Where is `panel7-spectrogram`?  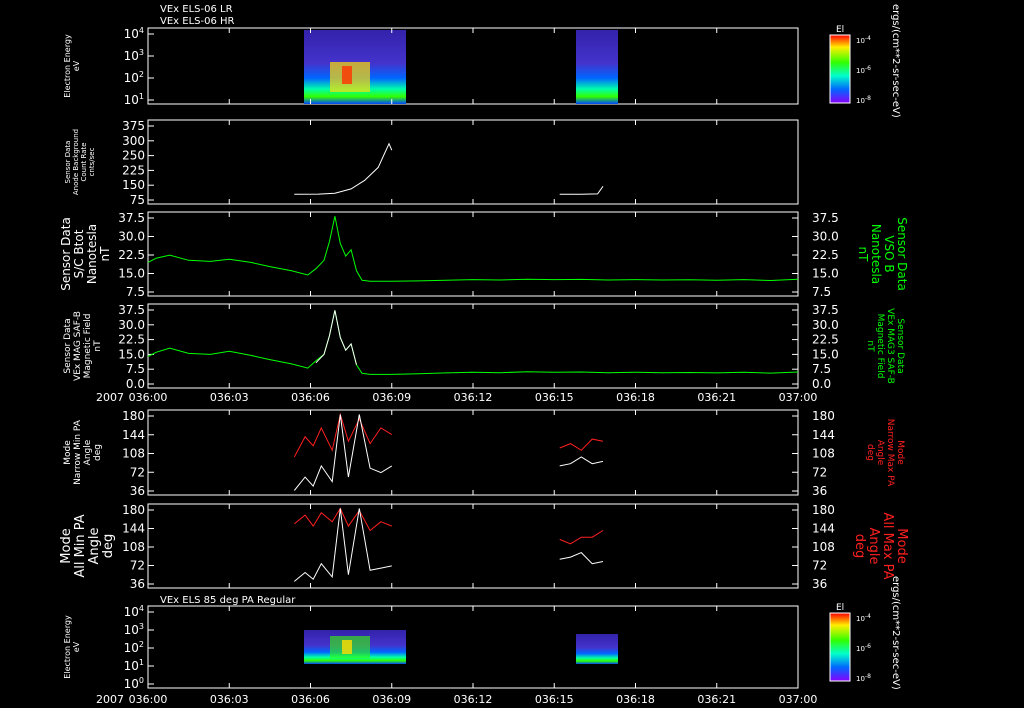
panel7-spectrogram is located at coordinates (461, 647).